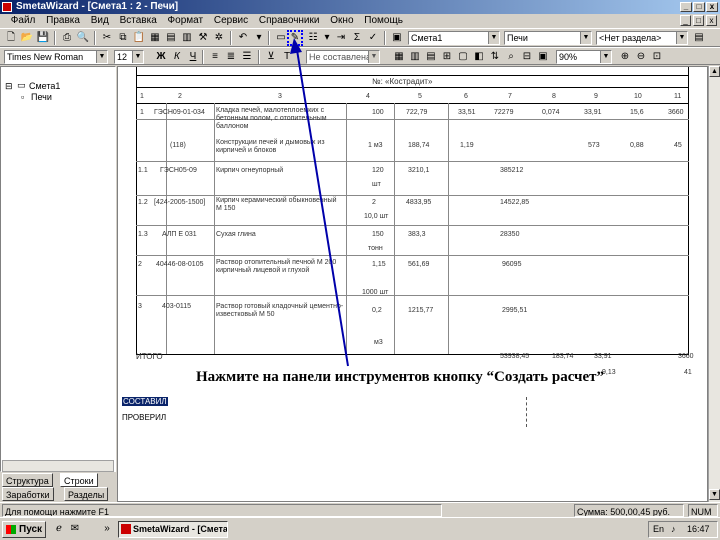 Image resolution: width=720 pixels, height=540 pixels. I want to click on windows-logo-icon, so click(11, 529).